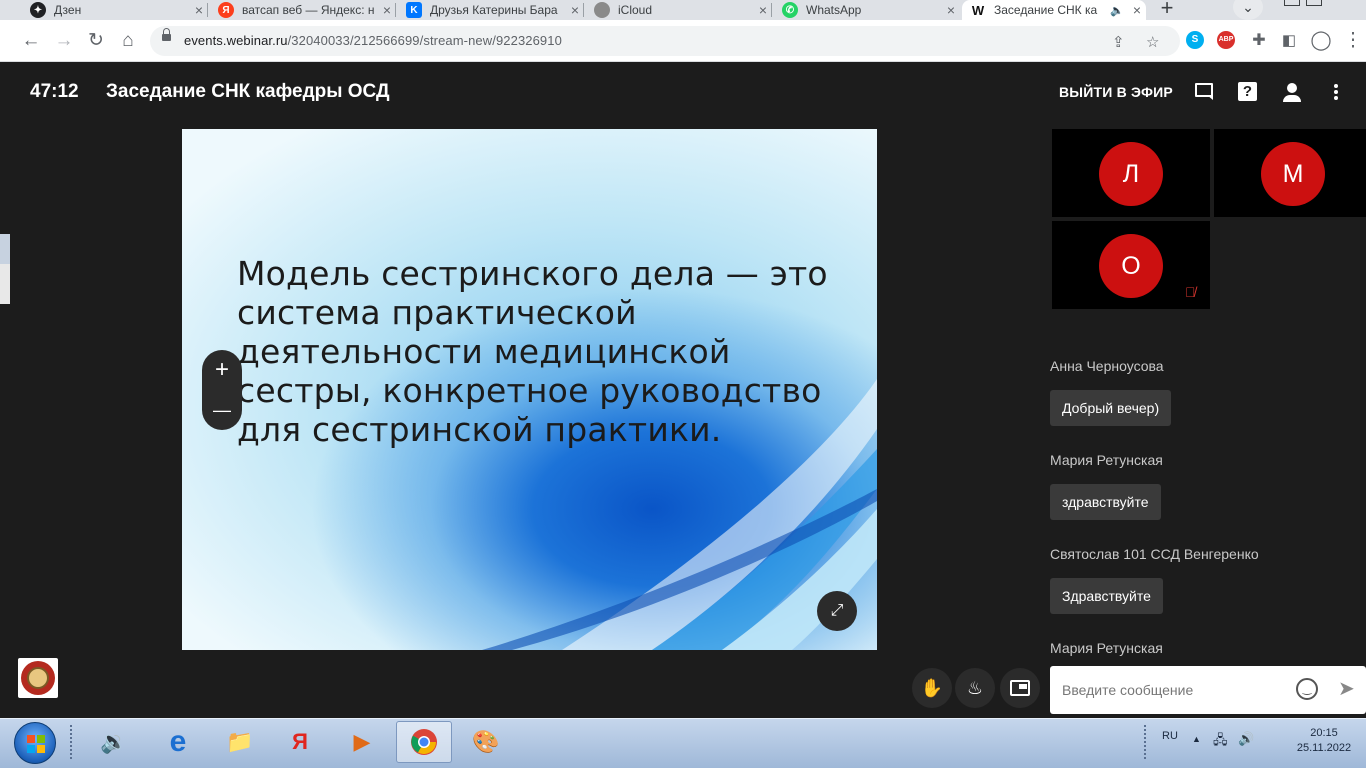 This screenshot has height=768, width=1366. Describe the element at coordinates (1105, 502) in the screenshot. I see `message-bubble: здравствуйте` at that location.